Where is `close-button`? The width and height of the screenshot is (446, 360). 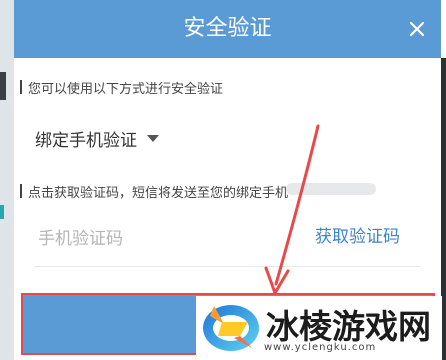
close-button is located at coordinates (417, 29).